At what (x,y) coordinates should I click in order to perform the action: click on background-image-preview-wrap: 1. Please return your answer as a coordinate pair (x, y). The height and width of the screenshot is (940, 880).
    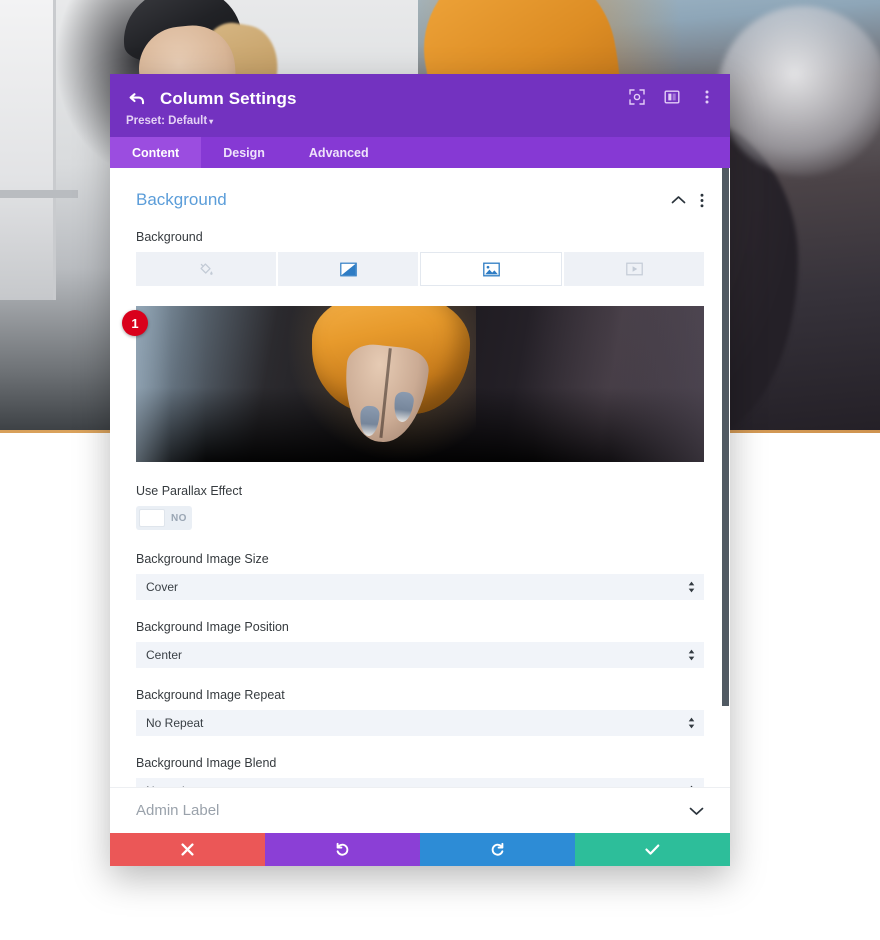
    Looking at the image, I should click on (413, 384).